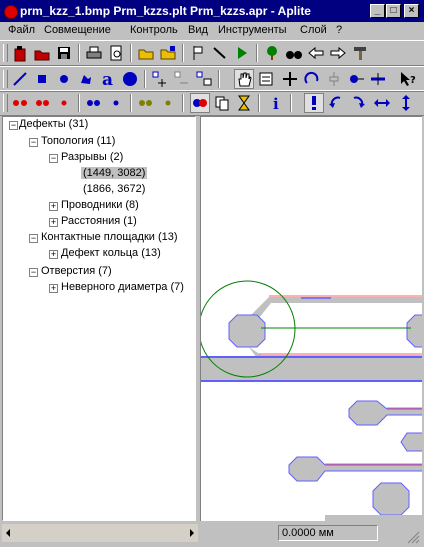  Describe the element at coordinates (116, 103) in the screenshot. I see `show-blue-single-icon` at that location.